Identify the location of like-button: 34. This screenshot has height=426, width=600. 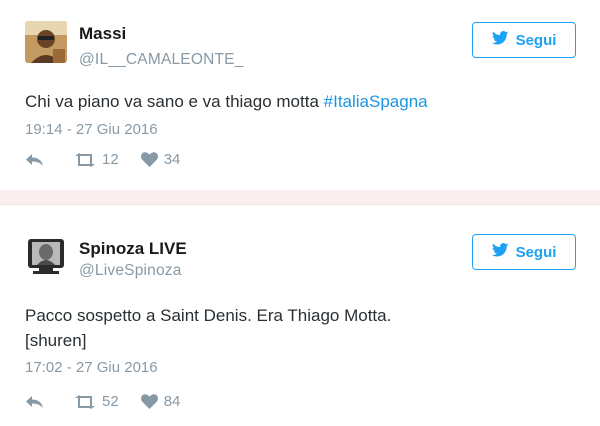
(160, 159).